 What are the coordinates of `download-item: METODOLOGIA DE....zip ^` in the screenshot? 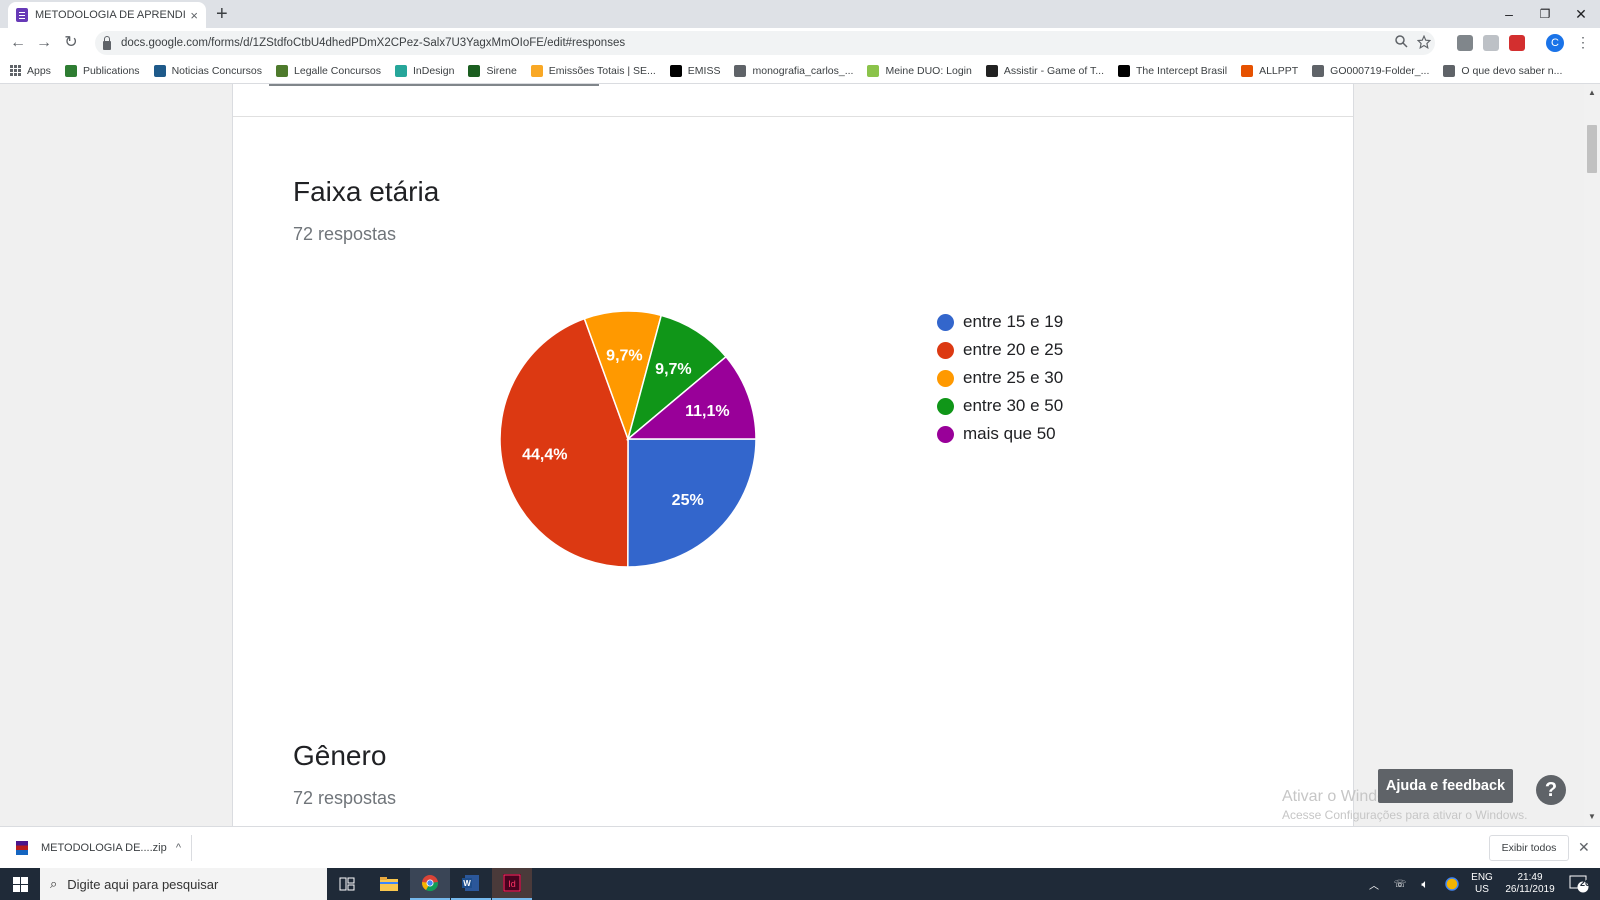 It's located at (101, 848).